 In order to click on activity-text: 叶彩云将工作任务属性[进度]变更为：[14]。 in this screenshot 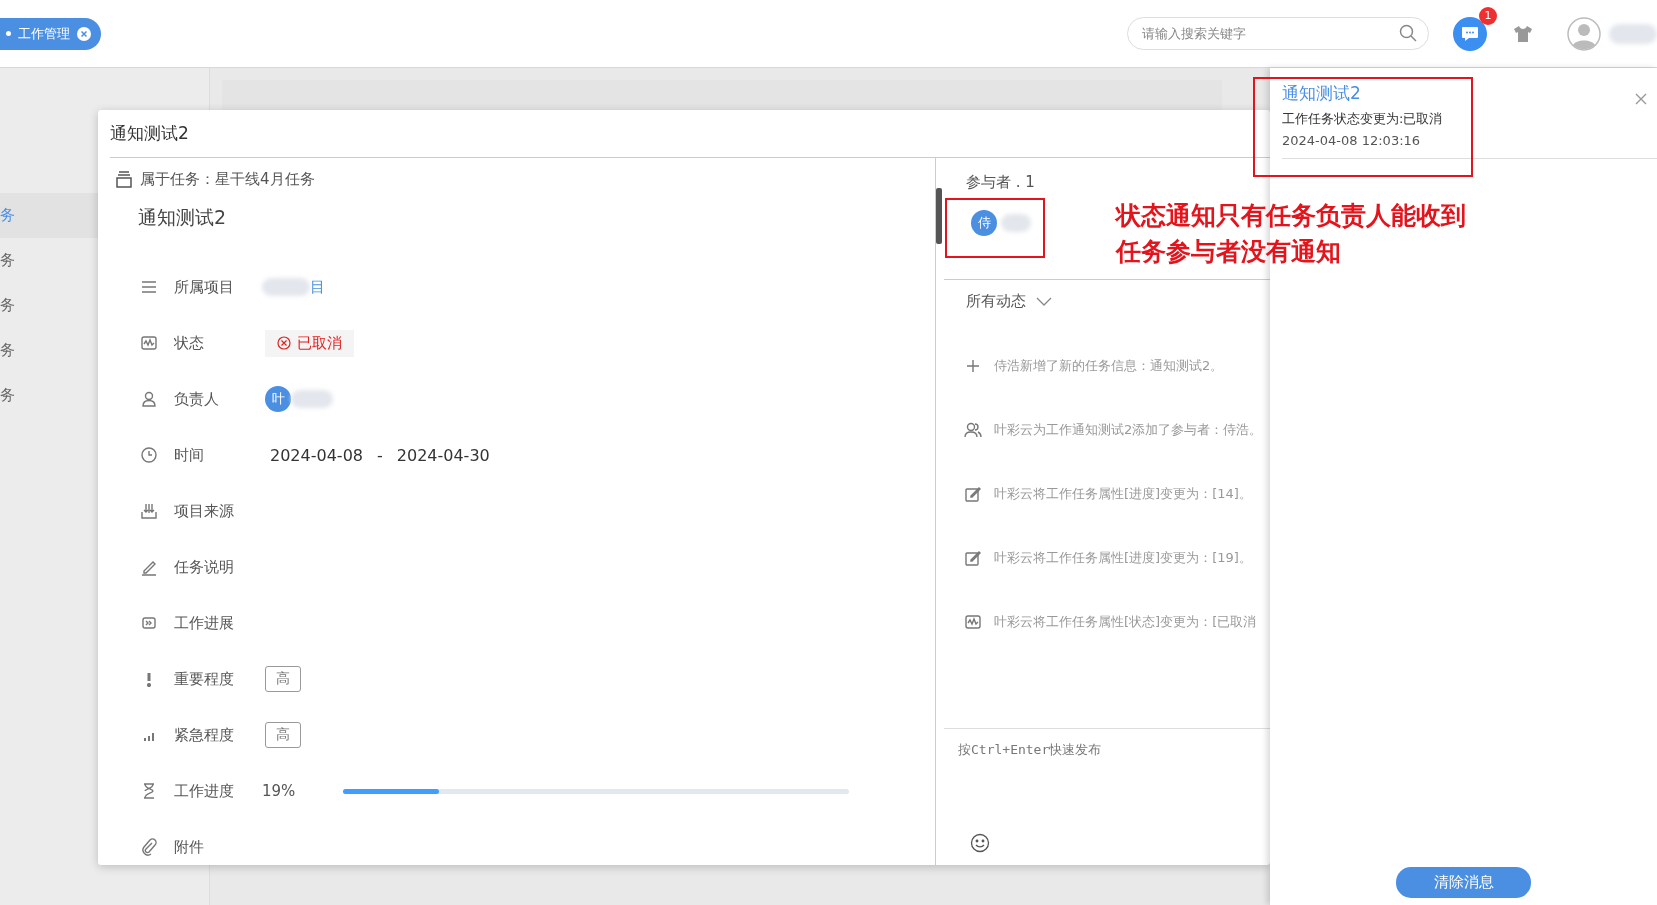, I will do `click(1123, 494)`.